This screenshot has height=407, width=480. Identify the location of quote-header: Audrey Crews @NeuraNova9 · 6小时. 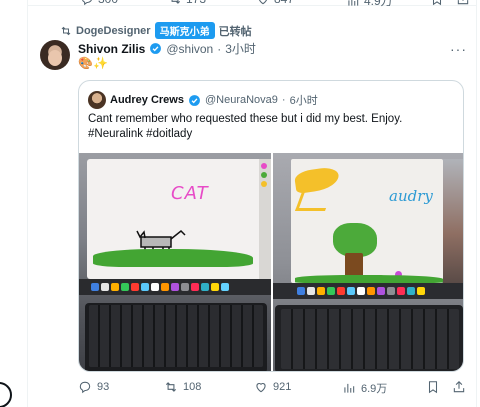
(214, 100).